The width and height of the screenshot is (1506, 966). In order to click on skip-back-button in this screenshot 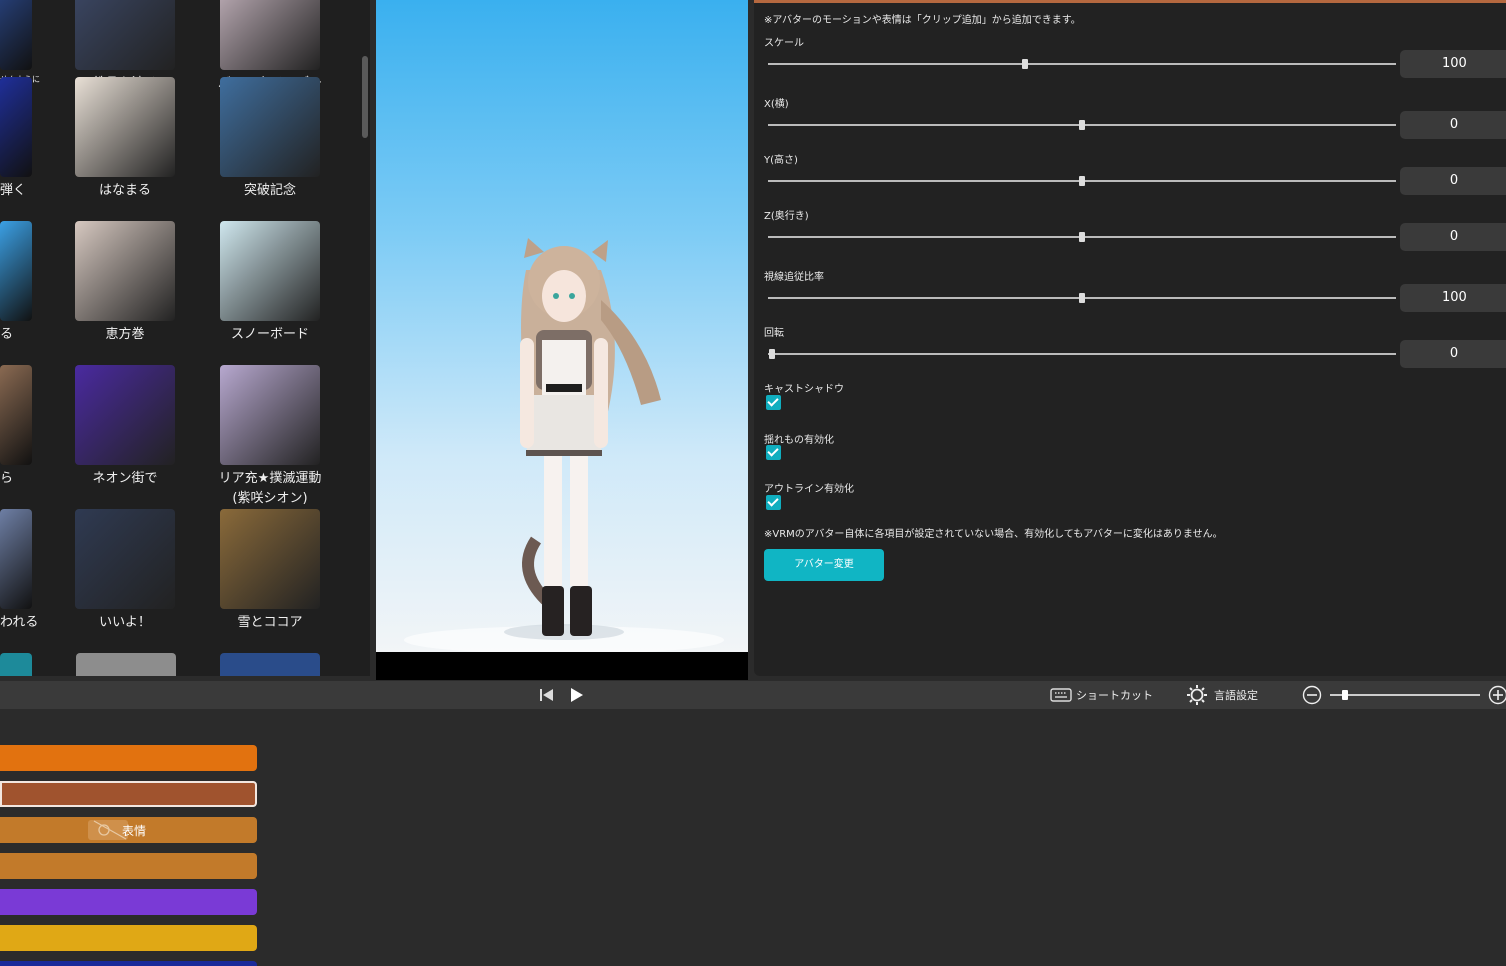, I will do `click(547, 695)`.